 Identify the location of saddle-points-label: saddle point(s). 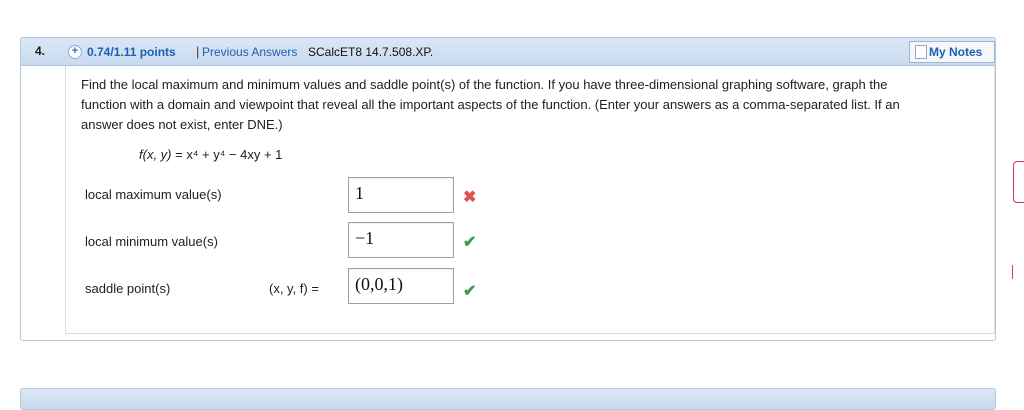
(128, 288).